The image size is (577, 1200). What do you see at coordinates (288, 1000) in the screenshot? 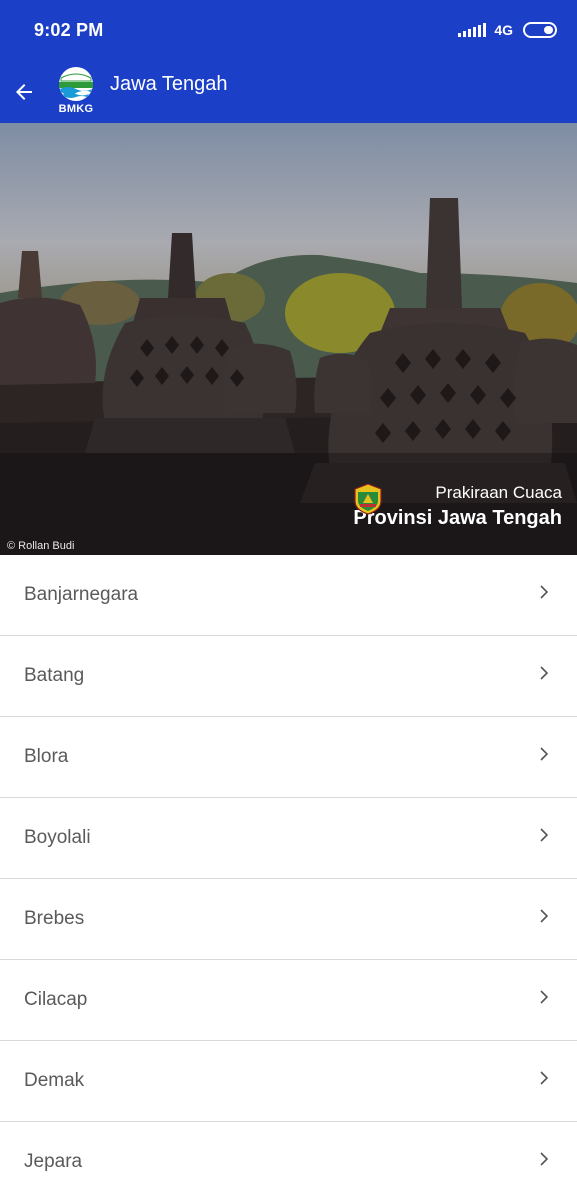
I see `list-item: Cilacap` at bounding box center [288, 1000].